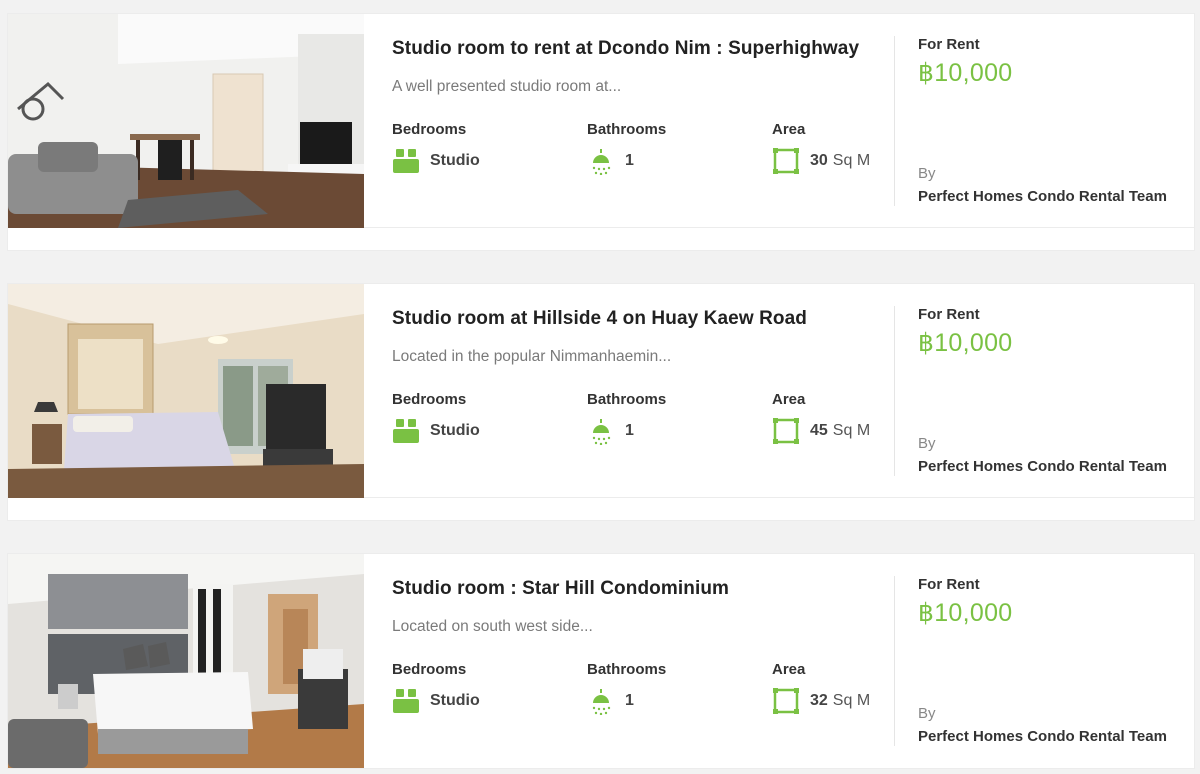 Image resolution: width=1200 pixels, height=774 pixels. What do you see at coordinates (819, 430) in the screenshot?
I see `area-value: 45` at bounding box center [819, 430].